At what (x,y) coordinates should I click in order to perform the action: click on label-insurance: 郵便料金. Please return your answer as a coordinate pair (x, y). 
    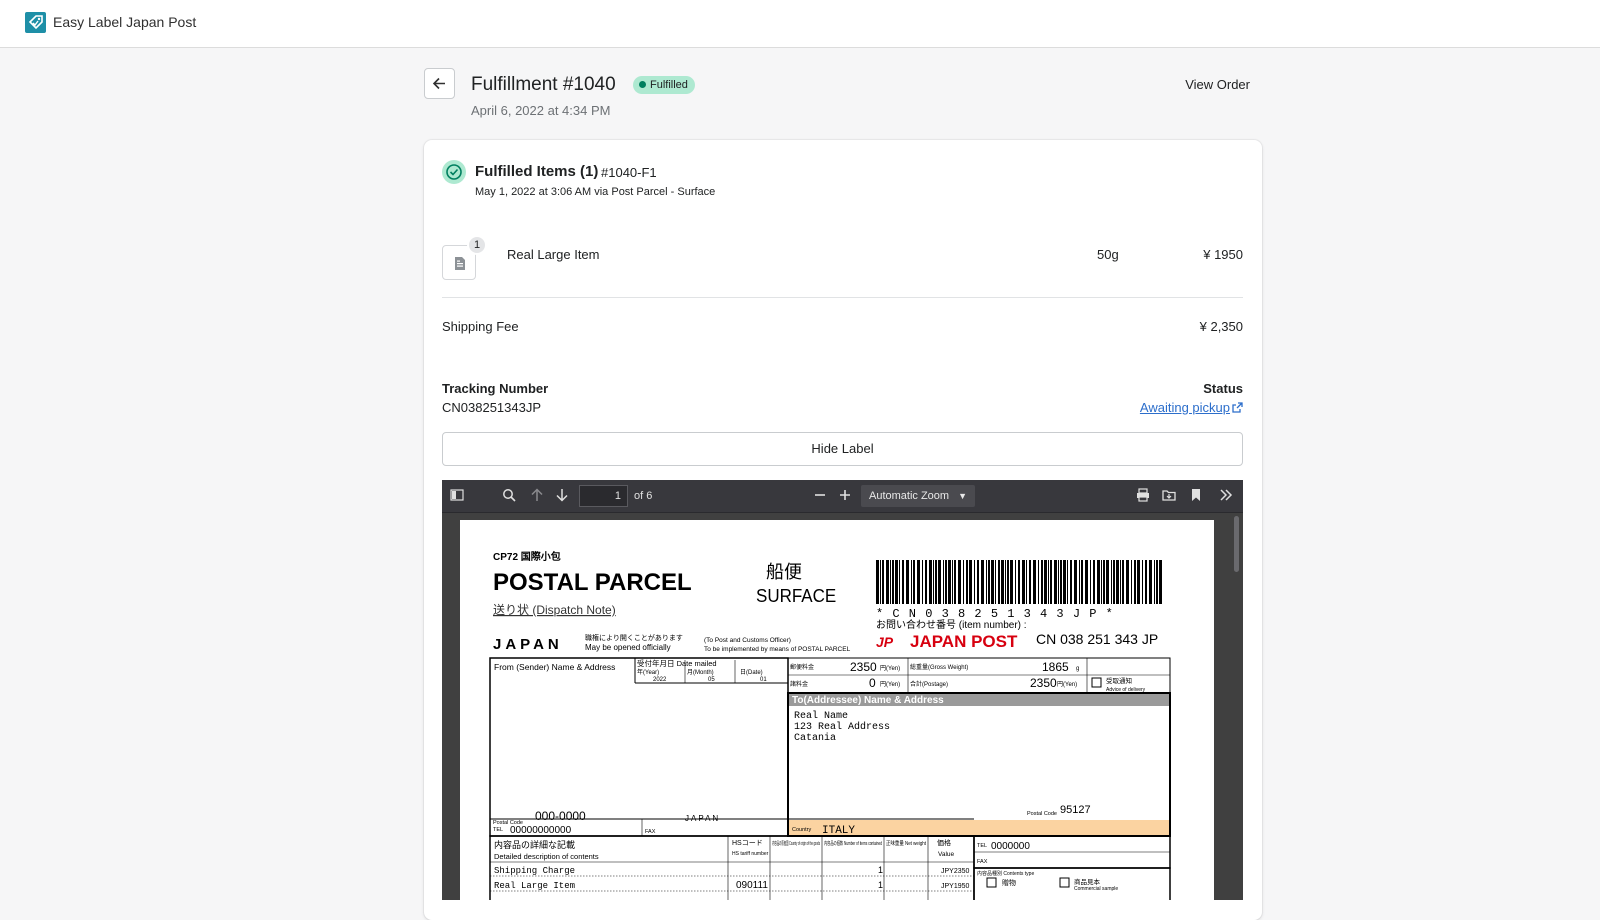
    Looking at the image, I should click on (802, 667).